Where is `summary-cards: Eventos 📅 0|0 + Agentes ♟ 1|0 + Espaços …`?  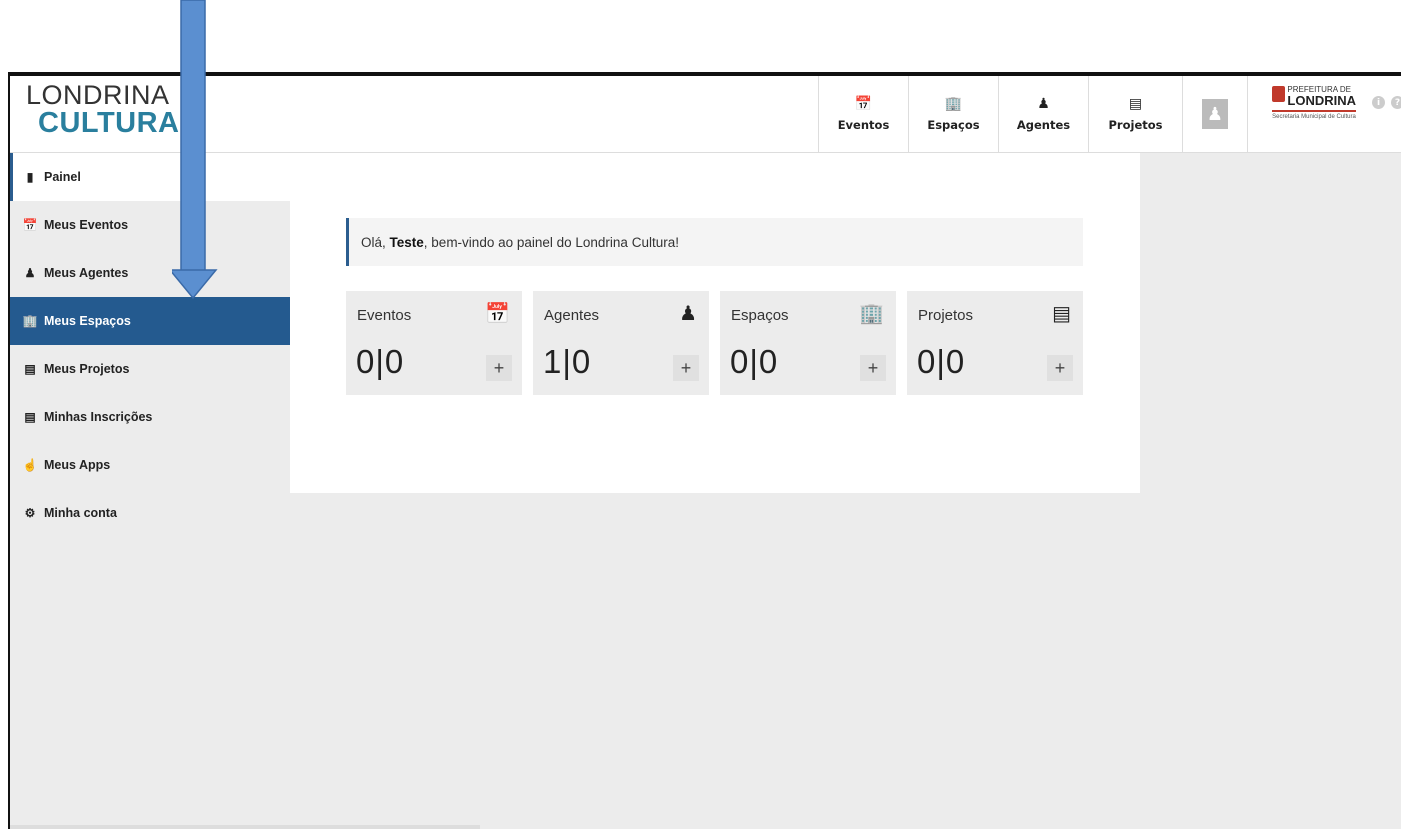
summary-cards: Eventos 📅 0|0 + Agentes ♟ 1|0 + Espaços … is located at coordinates (714, 343).